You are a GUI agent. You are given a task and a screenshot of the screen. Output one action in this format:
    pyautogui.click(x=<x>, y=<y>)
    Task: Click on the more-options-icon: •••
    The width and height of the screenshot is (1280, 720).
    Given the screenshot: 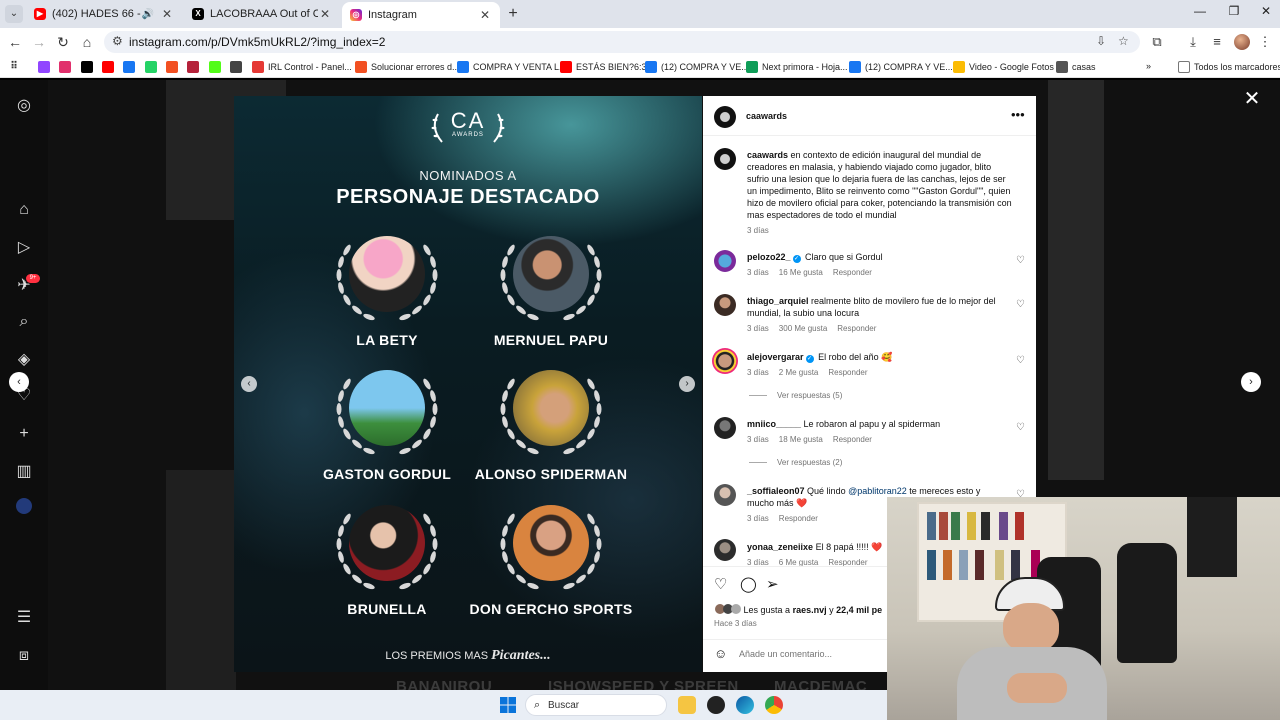 What is the action you would take?
    pyautogui.click(x=1018, y=114)
    